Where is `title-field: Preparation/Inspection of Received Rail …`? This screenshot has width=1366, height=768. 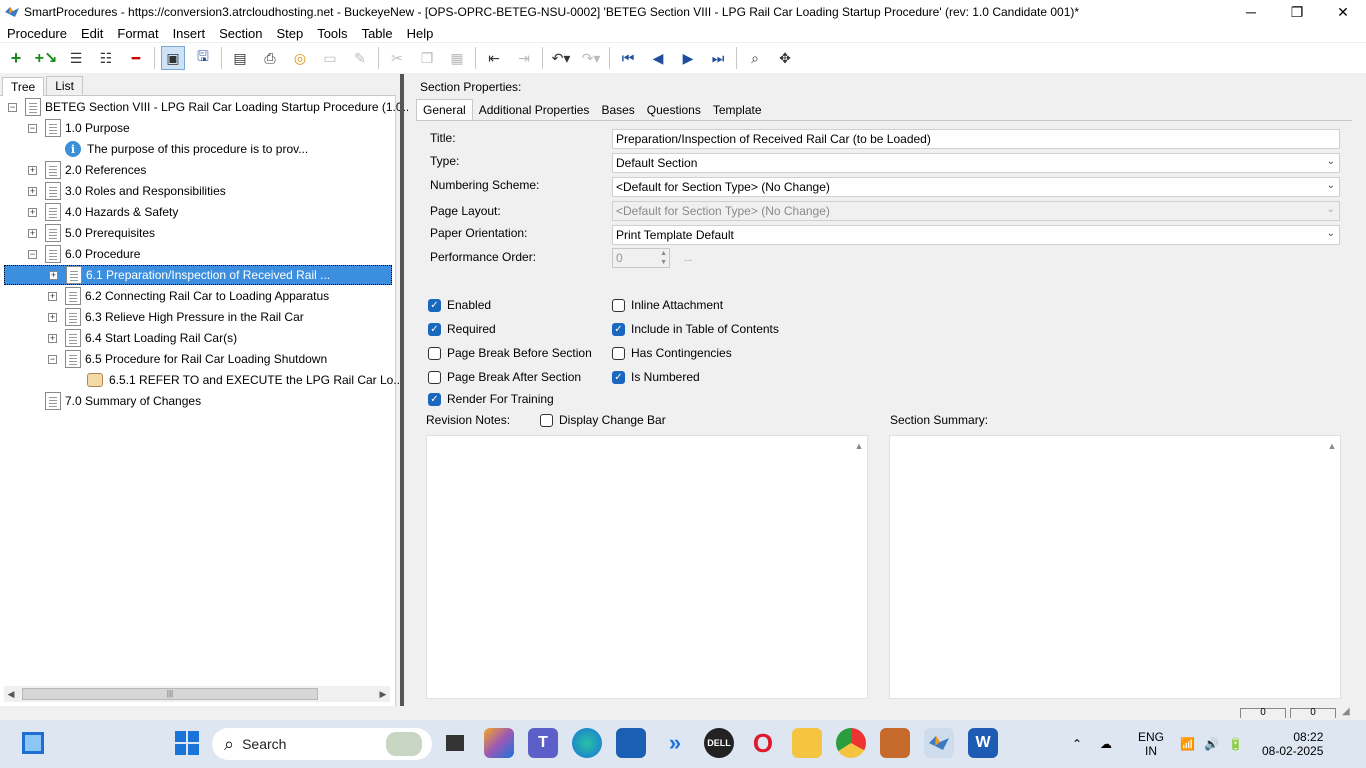
title-field: Preparation/Inspection of Received Rail … is located at coordinates (976, 139).